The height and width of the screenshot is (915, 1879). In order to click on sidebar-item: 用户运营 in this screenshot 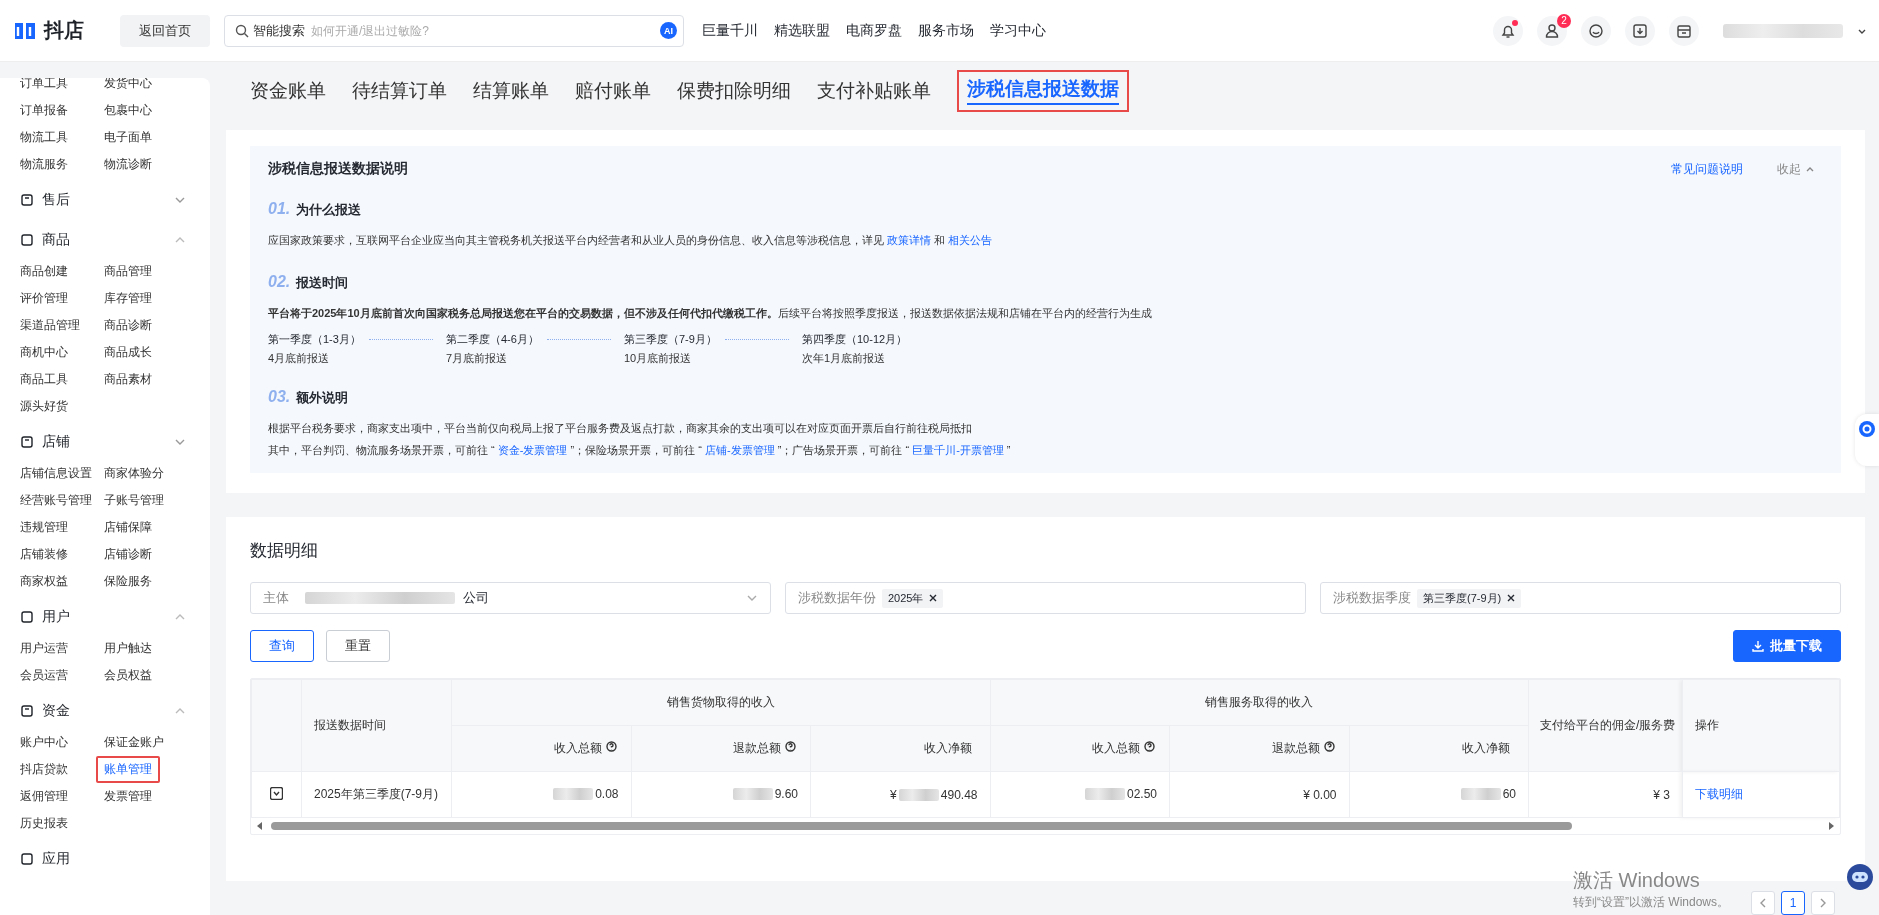, I will do `click(44, 648)`.